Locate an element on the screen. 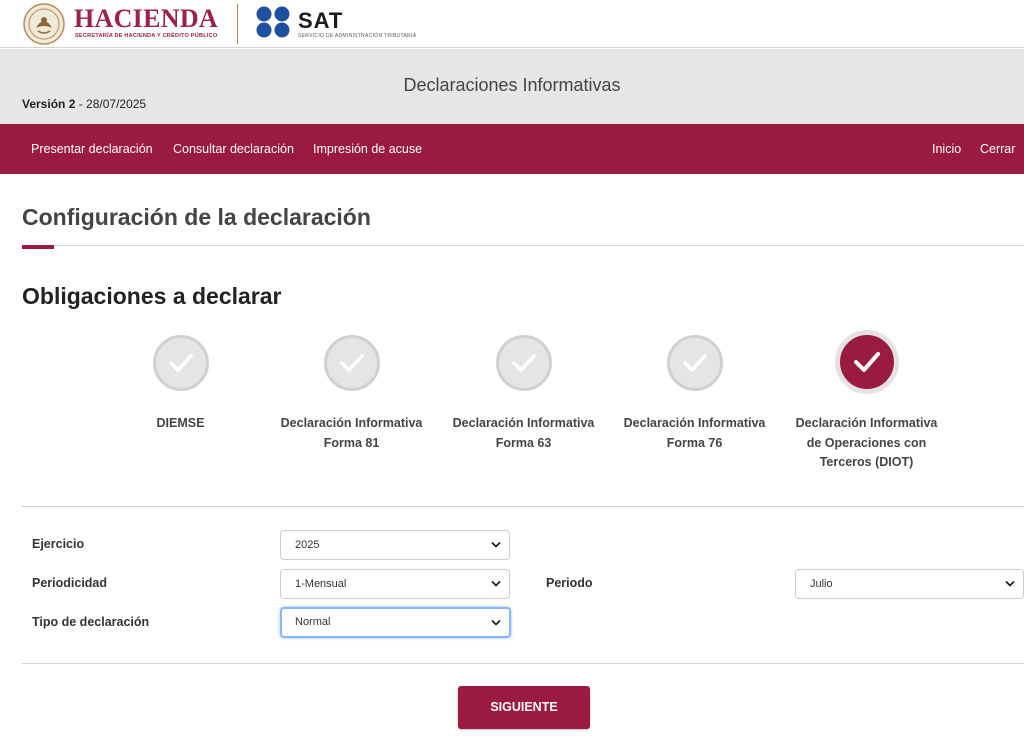 The width and height of the screenshot is (1024, 738). obligation-label: Declaración Informativa Forma 81 is located at coordinates (351, 433).